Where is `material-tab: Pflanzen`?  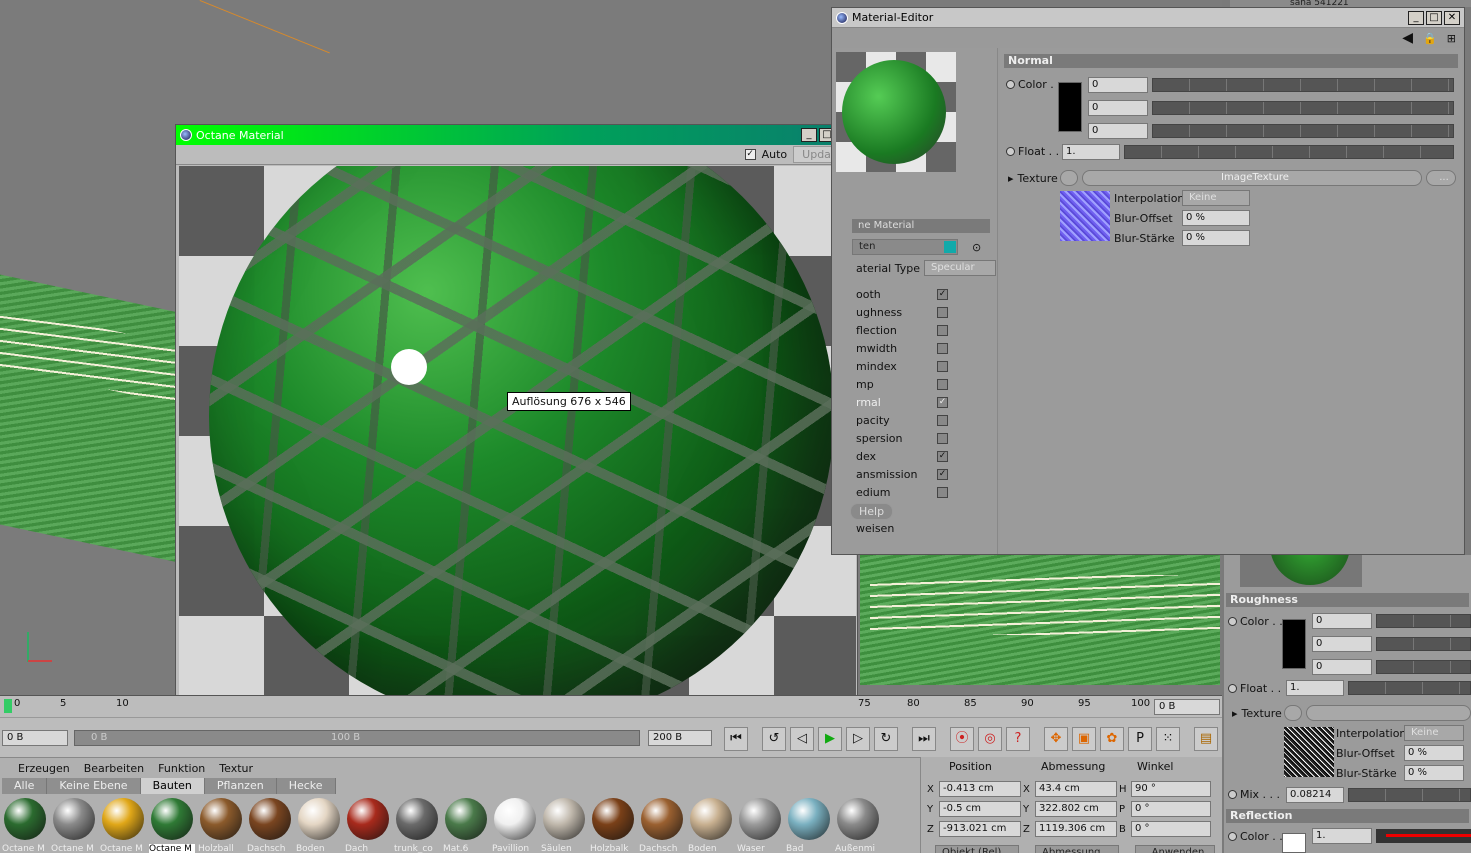 material-tab: Pflanzen is located at coordinates (240, 786).